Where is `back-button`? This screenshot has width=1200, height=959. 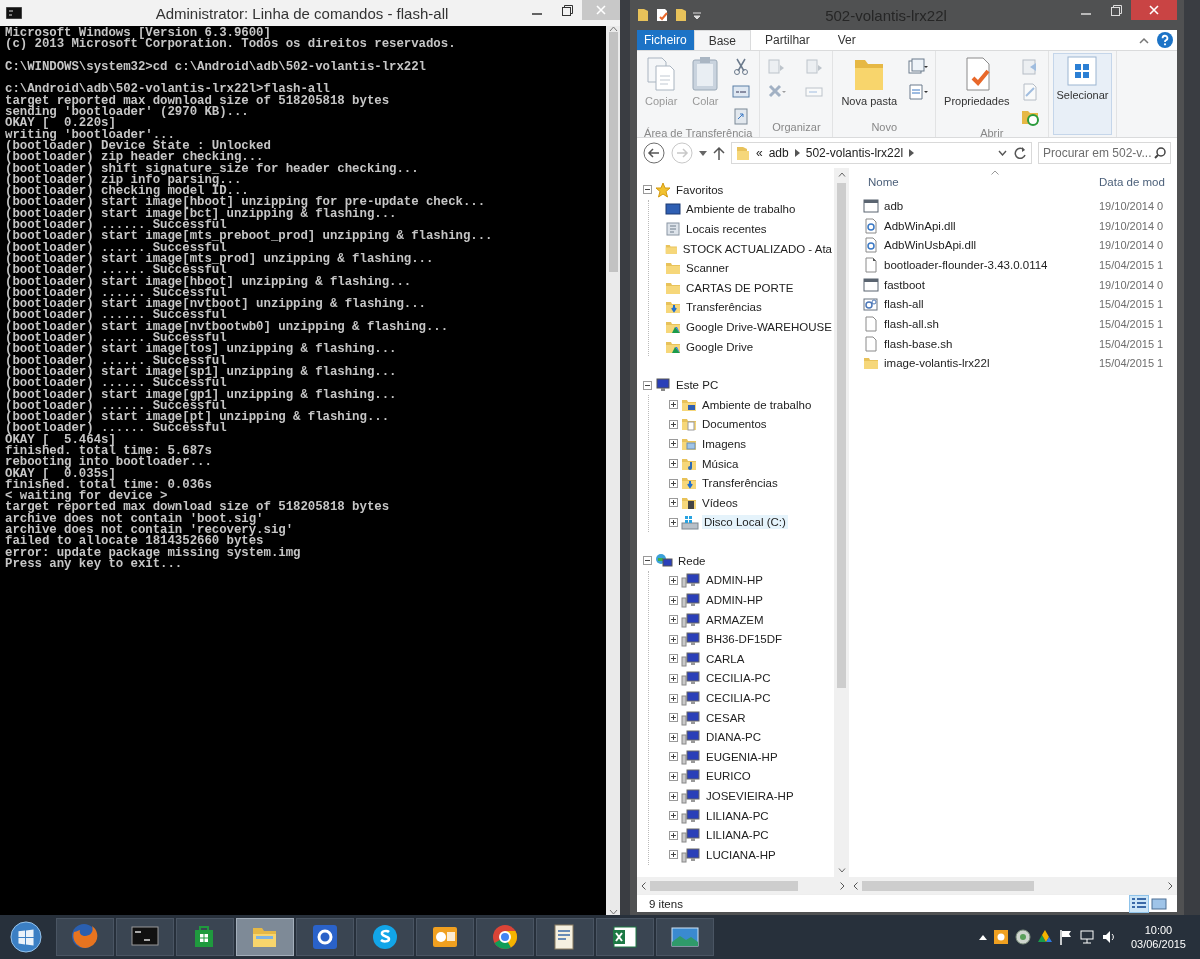
back-button is located at coordinates (654, 153).